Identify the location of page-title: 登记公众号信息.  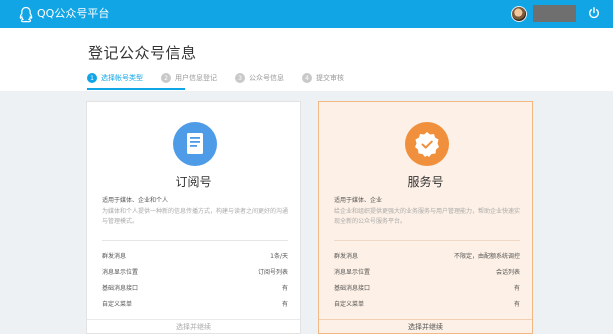
(142, 53).